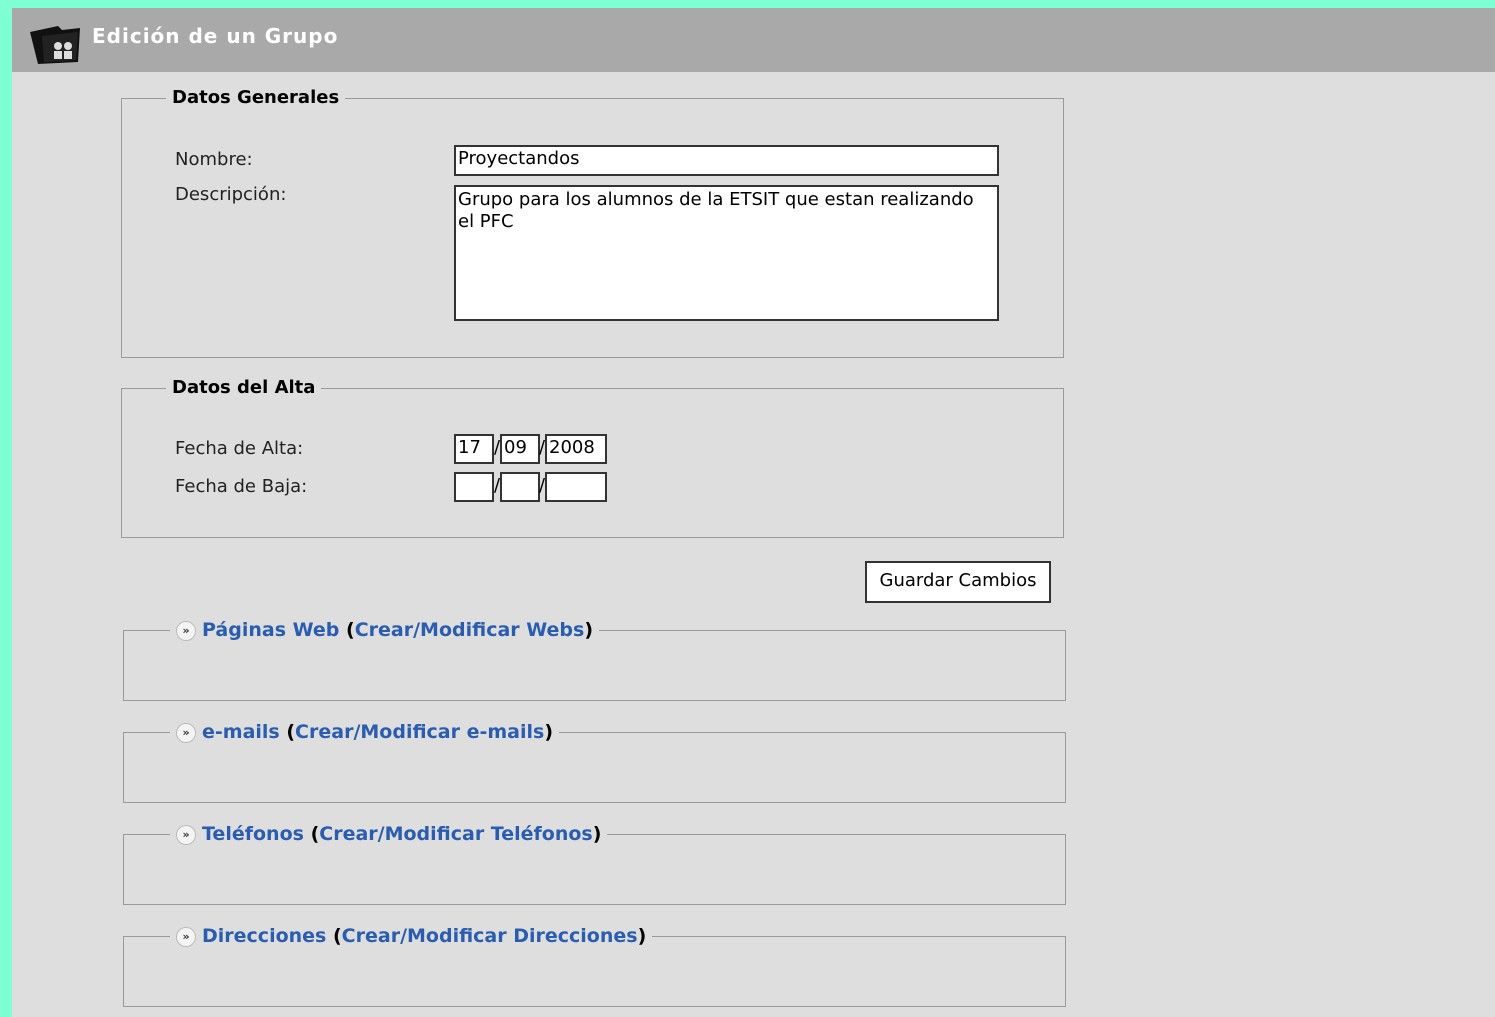 Image resolution: width=1495 pixels, height=1017 pixels. Describe the element at coordinates (253, 834) in the screenshot. I see `phones-toggle-link: Teléfonos` at that location.